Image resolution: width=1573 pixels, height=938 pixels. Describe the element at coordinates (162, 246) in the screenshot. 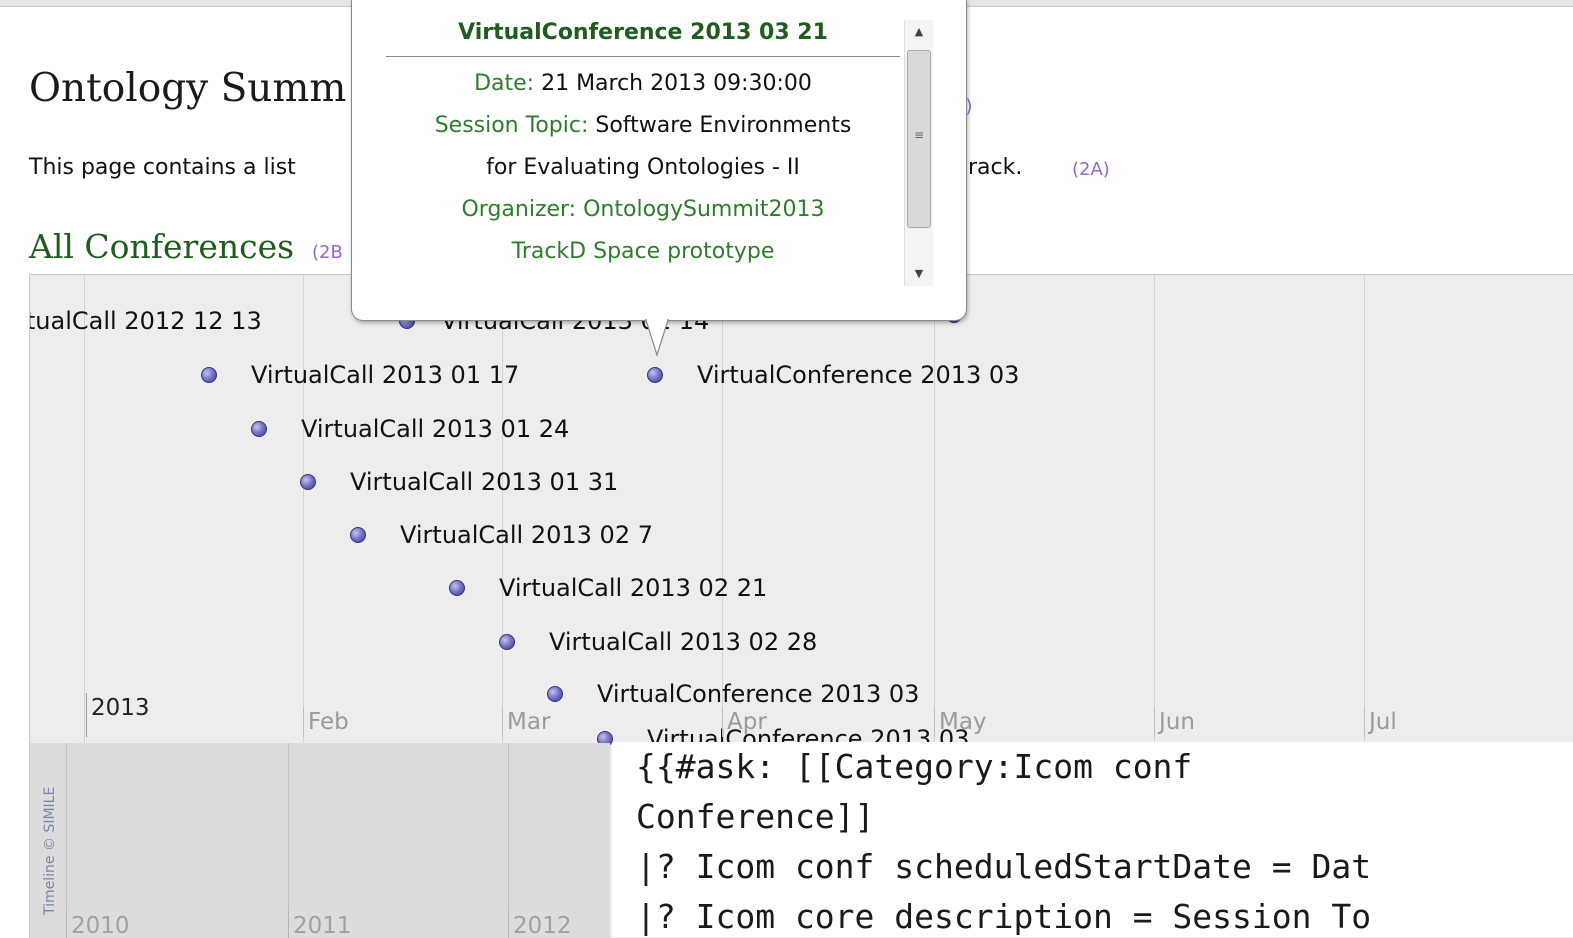

I see `section-heading-all-conferences: All Conferences` at that location.